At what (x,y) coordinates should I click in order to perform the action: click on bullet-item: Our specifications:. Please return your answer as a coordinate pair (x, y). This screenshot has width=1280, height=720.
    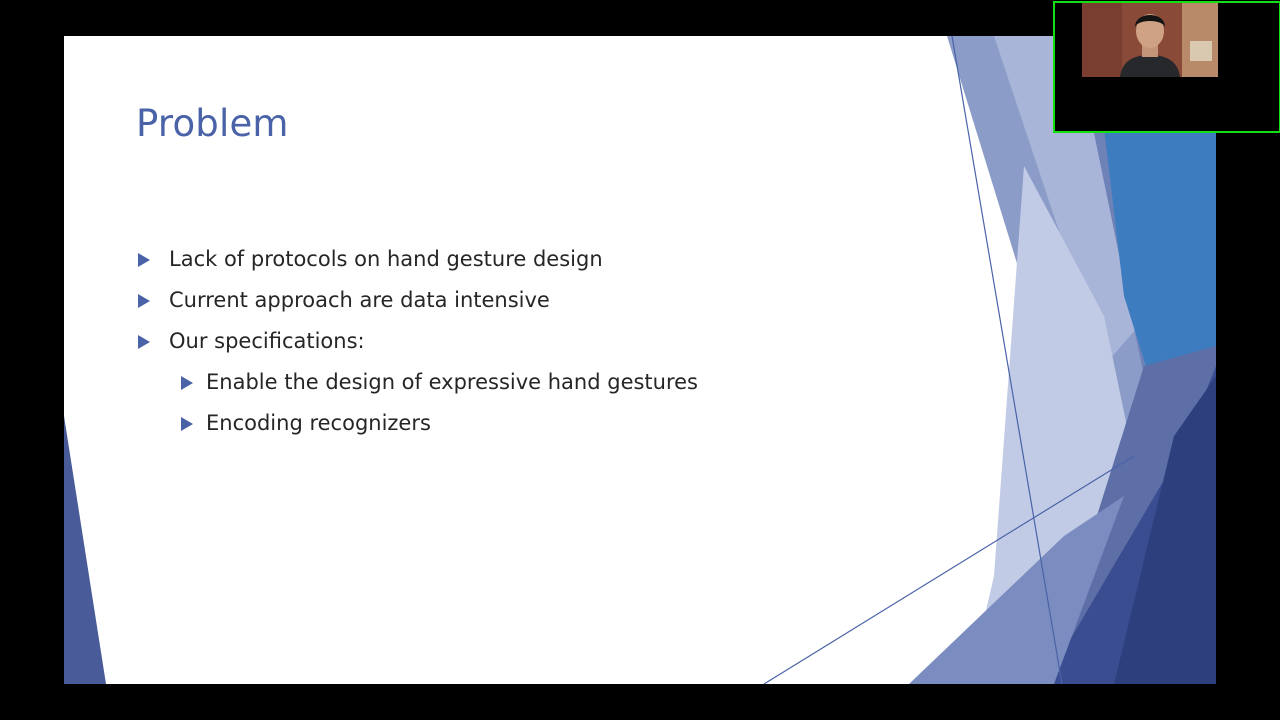
    Looking at the image, I should click on (417, 343).